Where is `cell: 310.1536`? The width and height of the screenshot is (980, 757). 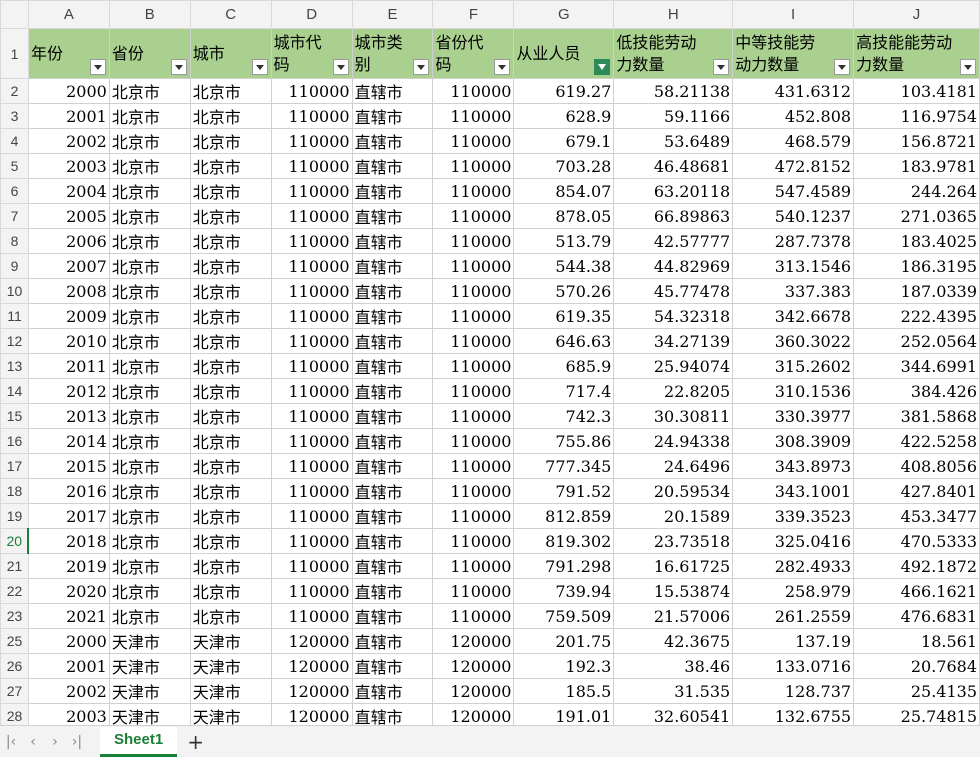 cell: 310.1536 is located at coordinates (793, 391).